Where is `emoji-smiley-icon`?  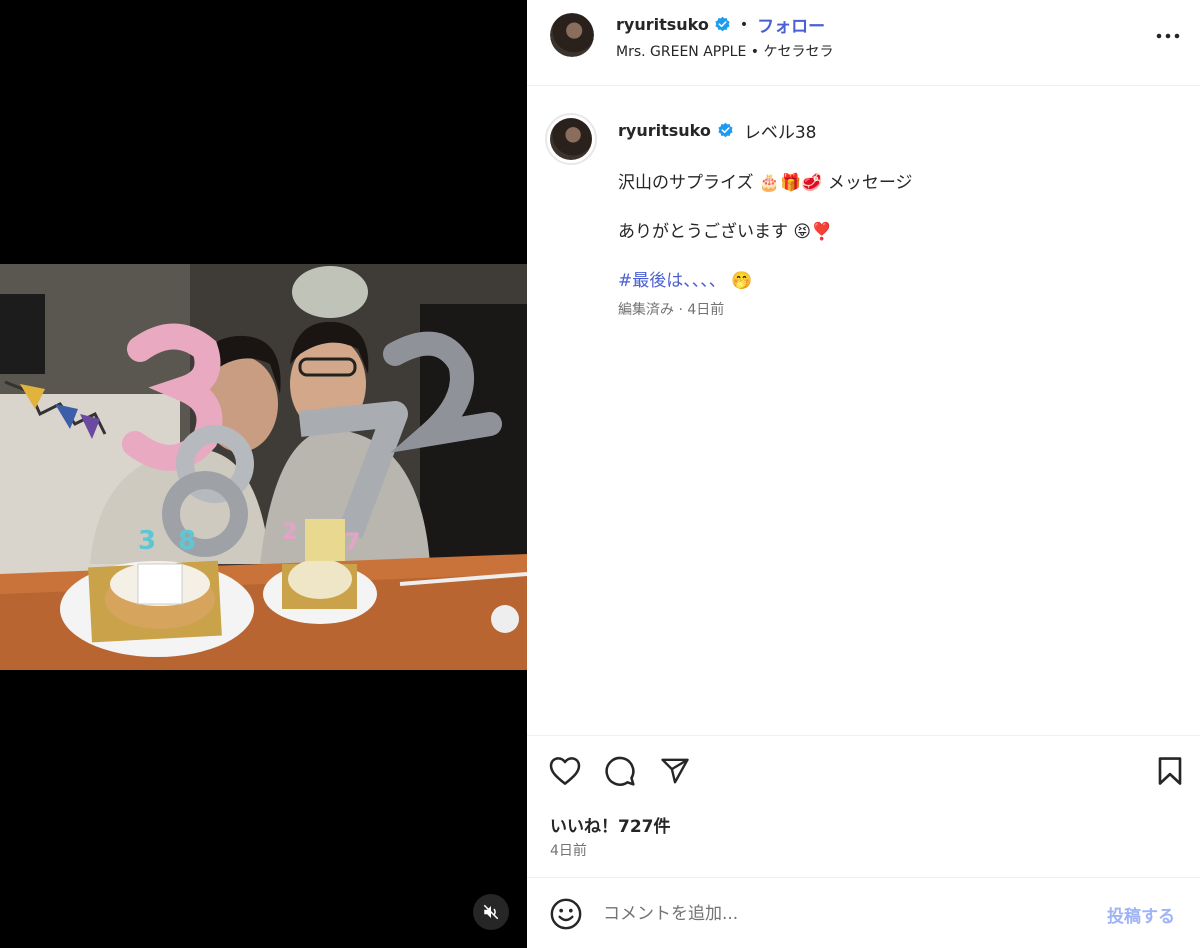 emoji-smiley-icon is located at coordinates (566, 914).